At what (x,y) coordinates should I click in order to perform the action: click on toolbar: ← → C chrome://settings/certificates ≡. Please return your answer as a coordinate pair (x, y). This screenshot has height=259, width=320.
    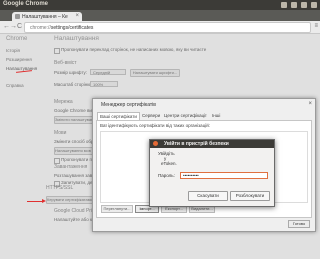
    Looking at the image, I should click on (160, 27).